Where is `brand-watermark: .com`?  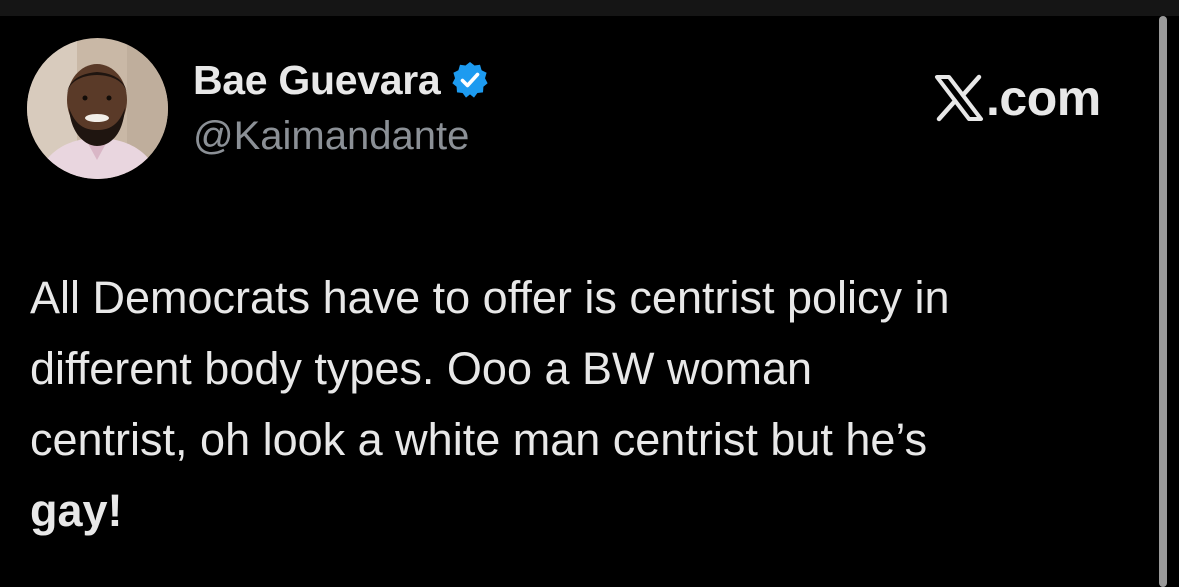
brand-watermark: .com is located at coordinates (1017, 98).